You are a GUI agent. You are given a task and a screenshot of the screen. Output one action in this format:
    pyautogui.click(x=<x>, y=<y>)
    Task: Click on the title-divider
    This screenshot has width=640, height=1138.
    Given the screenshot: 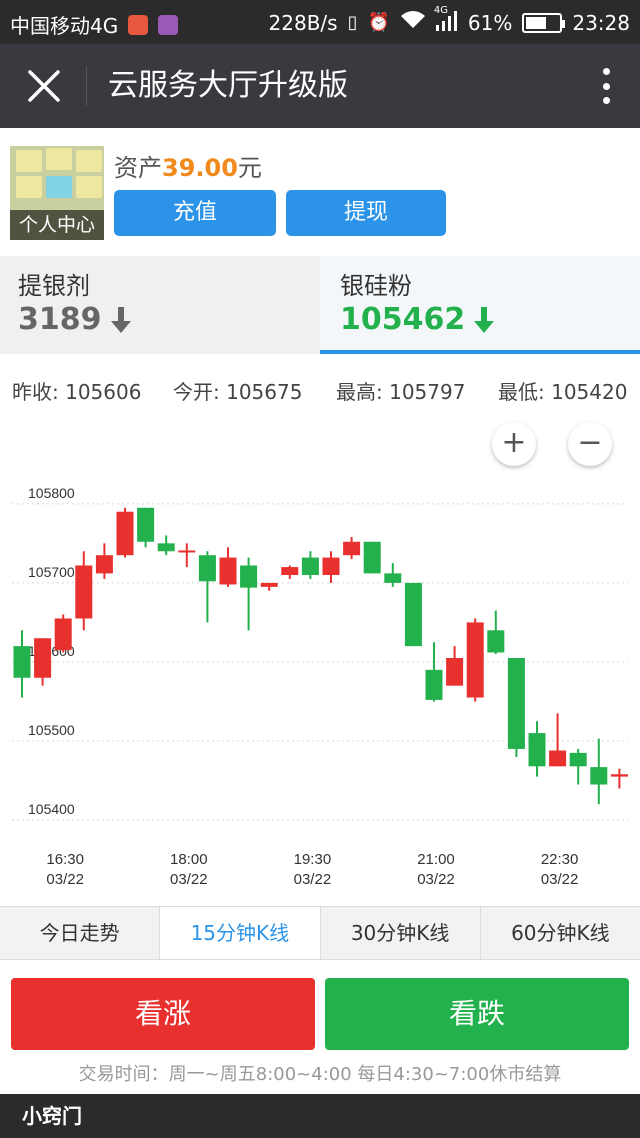 What is the action you would take?
    pyautogui.click(x=86, y=86)
    